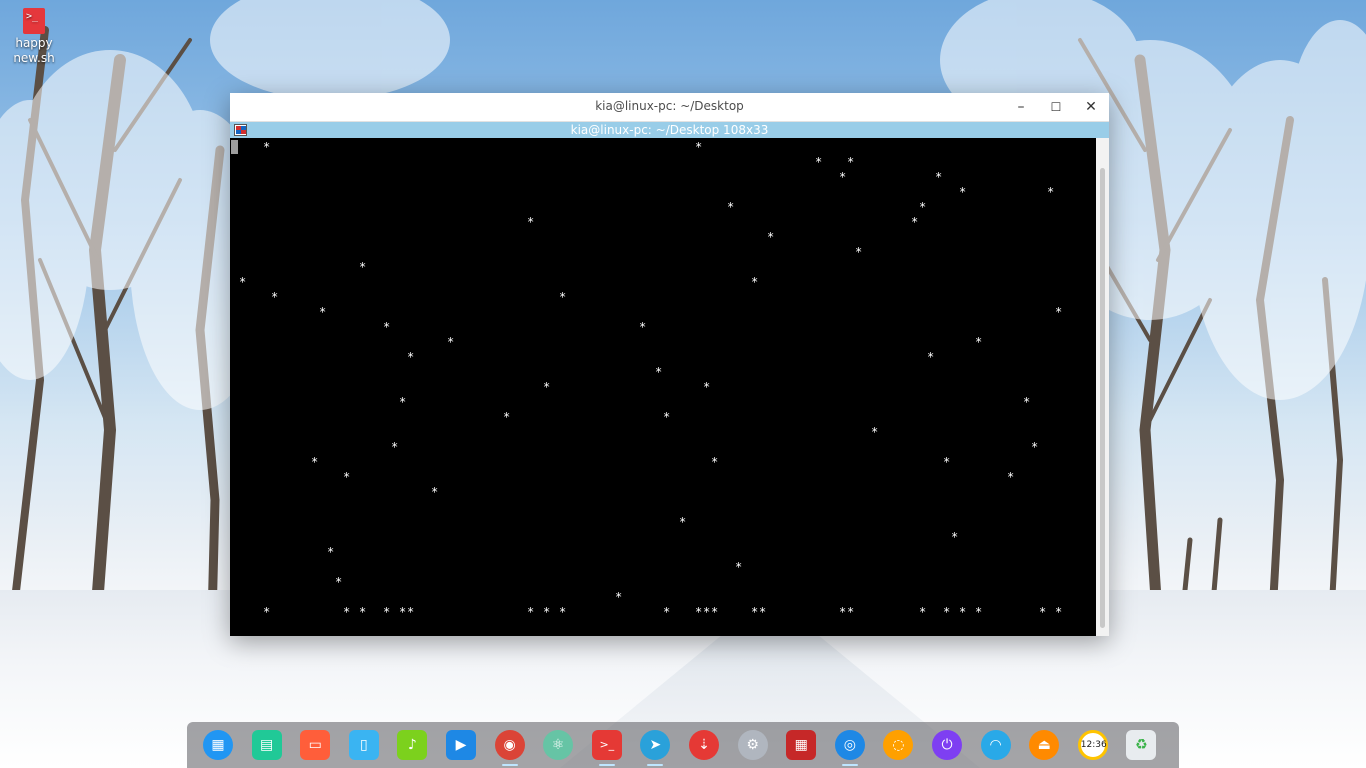 This screenshot has height=768, width=1366. I want to click on scrollbar-thumb, so click(1102, 398).